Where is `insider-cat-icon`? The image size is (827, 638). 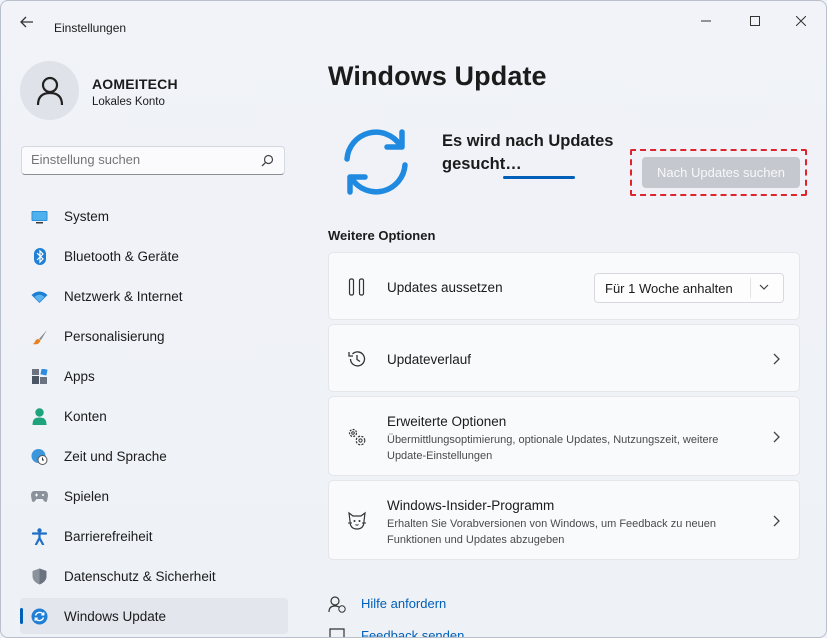 insider-cat-icon is located at coordinates (357, 521).